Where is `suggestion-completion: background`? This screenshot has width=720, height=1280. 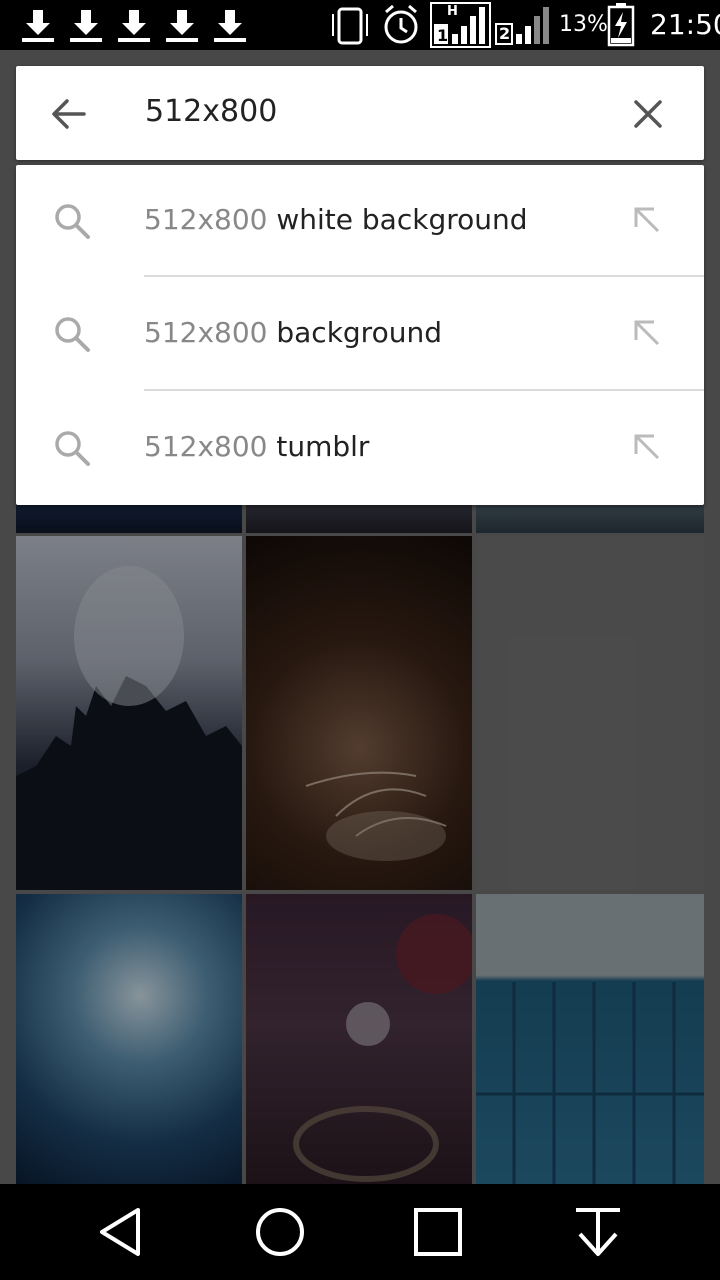
suggestion-completion: background is located at coordinates (354, 332).